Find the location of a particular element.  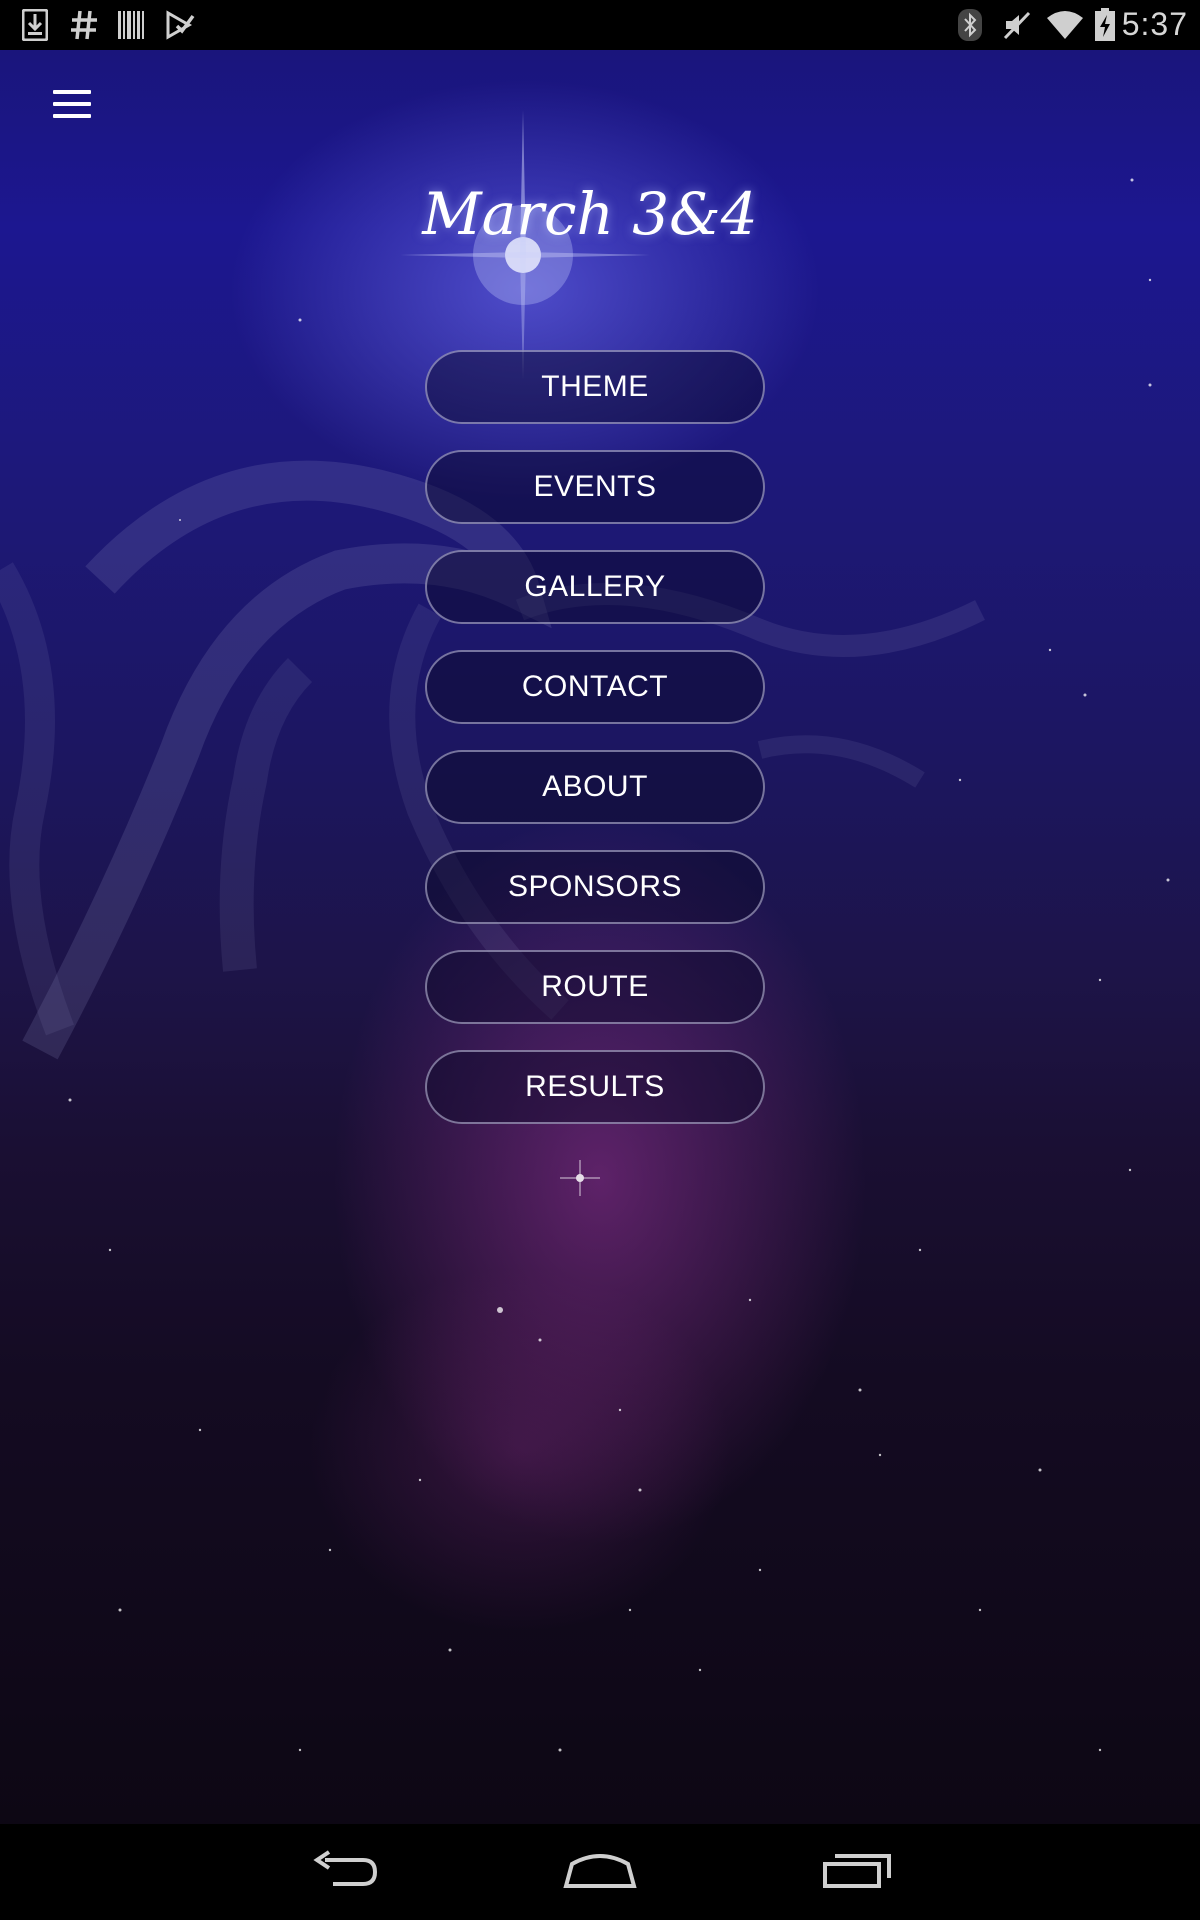

wifi-icon is located at coordinates (1065, 25).